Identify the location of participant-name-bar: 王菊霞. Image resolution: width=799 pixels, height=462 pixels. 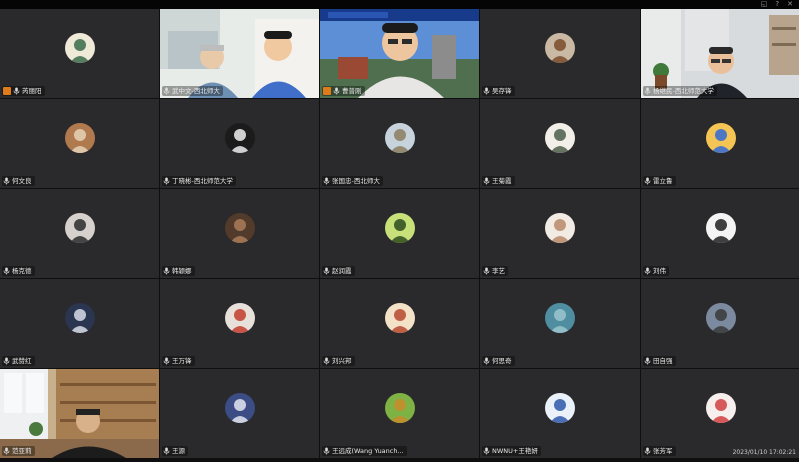
(498, 181).